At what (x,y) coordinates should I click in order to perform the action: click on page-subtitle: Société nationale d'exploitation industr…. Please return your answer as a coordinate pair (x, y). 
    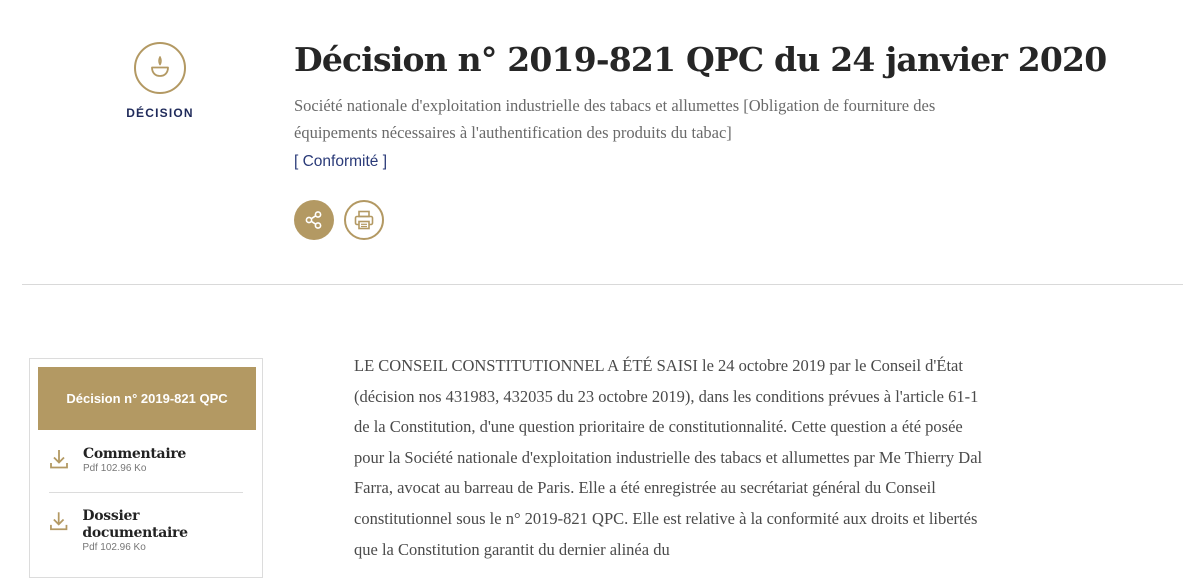
    Looking at the image, I should click on (615, 119).